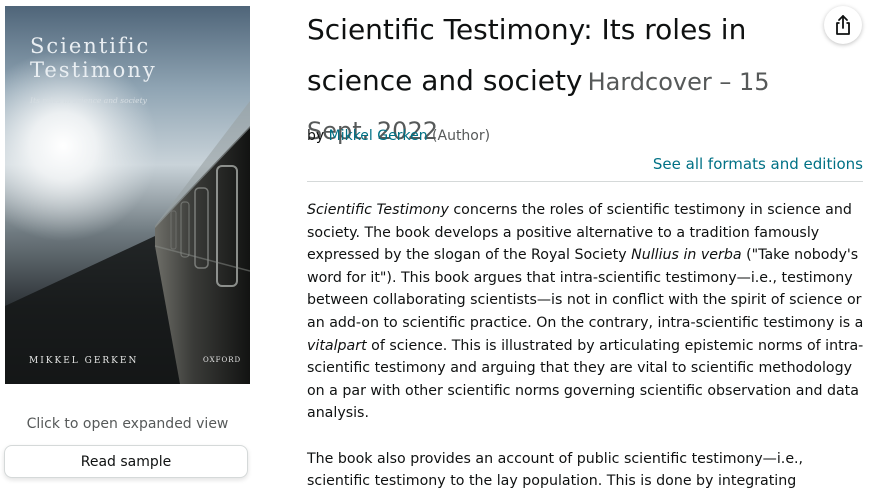 This screenshot has width=875, height=491. I want to click on description-motto: Nullius in verba, so click(686, 255).